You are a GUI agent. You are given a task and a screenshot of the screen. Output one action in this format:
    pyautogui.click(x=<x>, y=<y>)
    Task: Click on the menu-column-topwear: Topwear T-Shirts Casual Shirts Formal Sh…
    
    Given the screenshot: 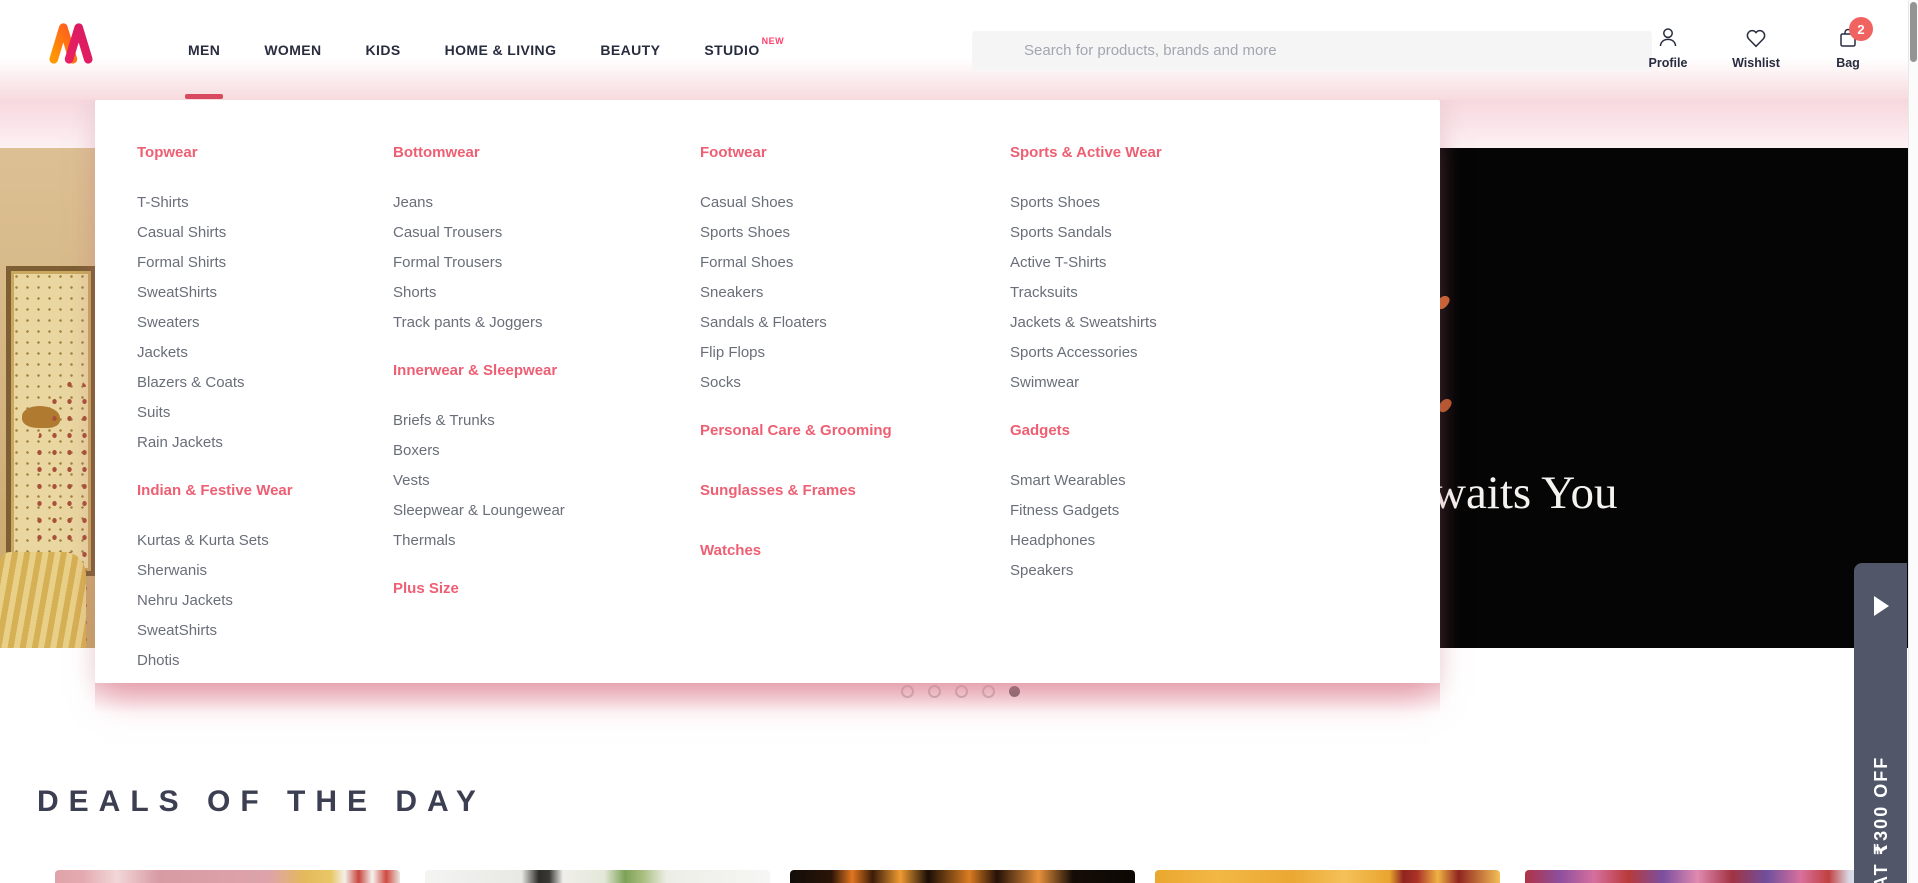 What is the action you would take?
    pyautogui.click(x=265, y=391)
    